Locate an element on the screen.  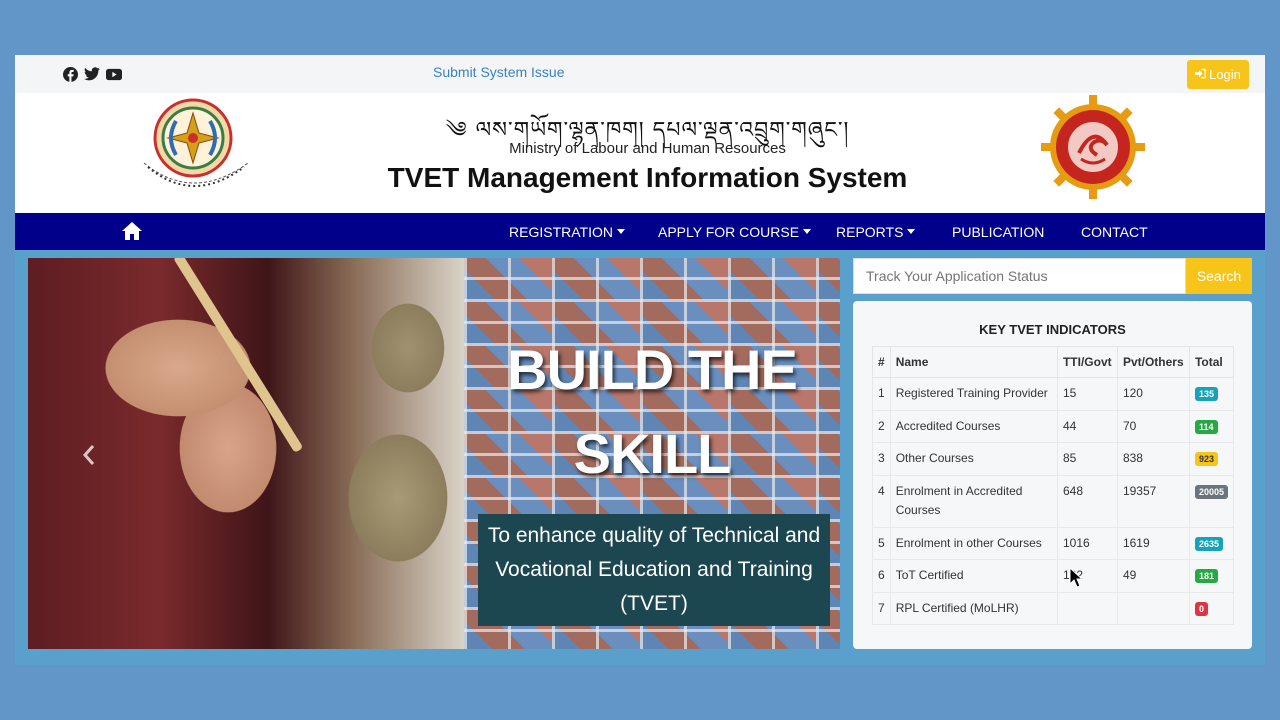
pvt-value: 49 is located at coordinates (1153, 576).